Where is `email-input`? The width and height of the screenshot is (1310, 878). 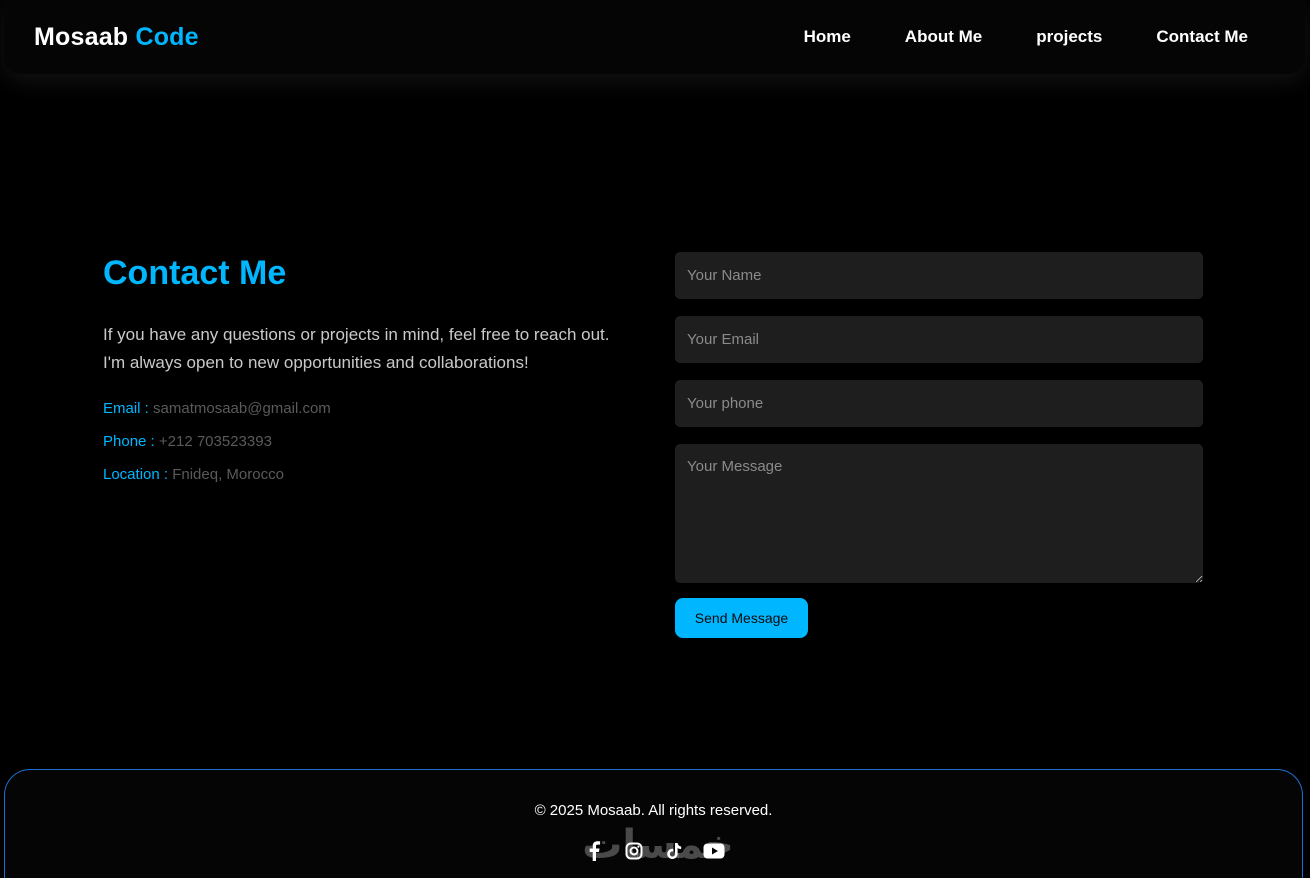 email-input is located at coordinates (939, 339).